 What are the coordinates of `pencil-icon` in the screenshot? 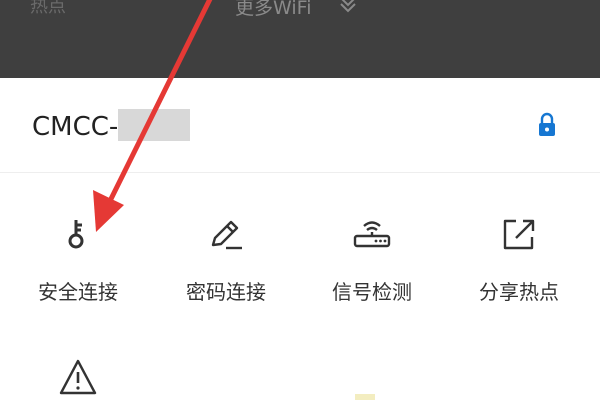 It's located at (226, 235).